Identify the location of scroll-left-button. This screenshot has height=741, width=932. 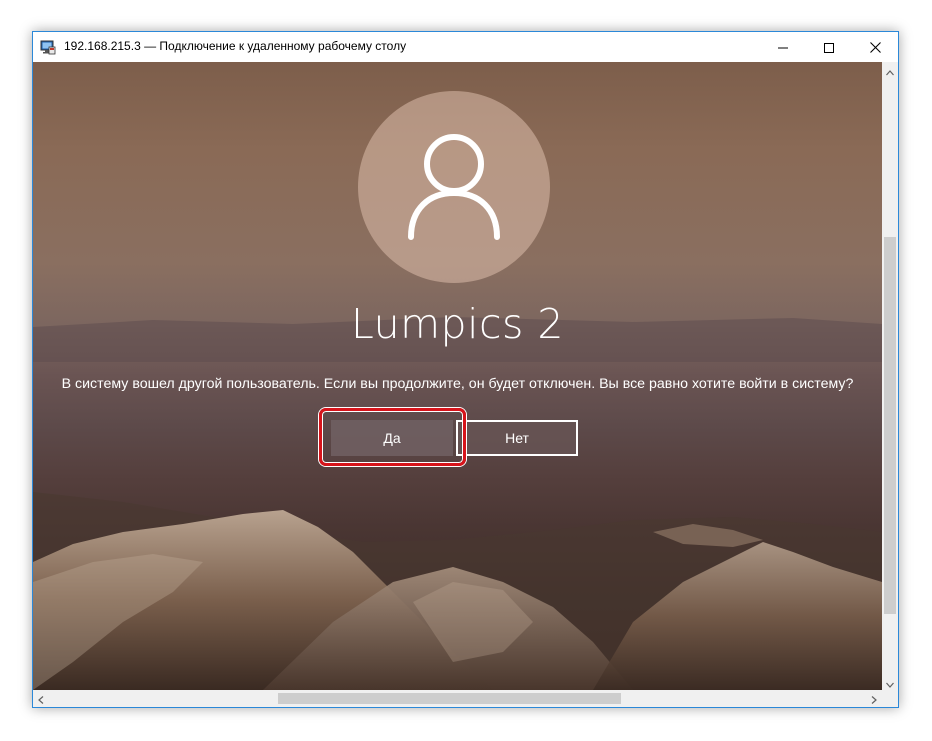
(41, 698).